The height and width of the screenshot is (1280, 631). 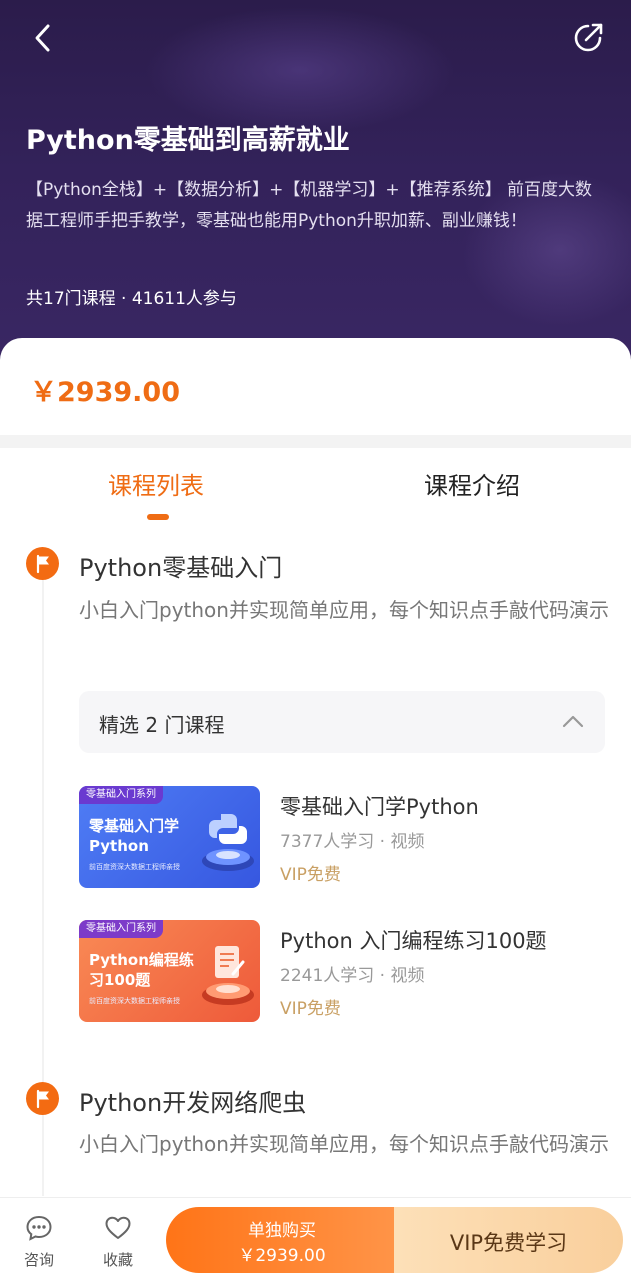 What do you see at coordinates (105, 392) in the screenshot?
I see `price: ￥2939.00` at bounding box center [105, 392].